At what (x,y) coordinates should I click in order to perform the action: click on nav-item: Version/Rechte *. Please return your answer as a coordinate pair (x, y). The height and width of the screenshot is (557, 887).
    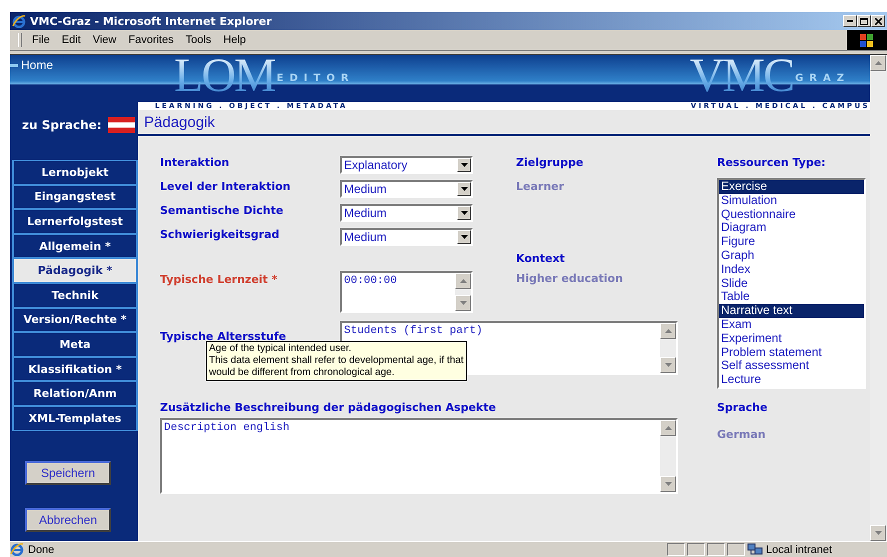
    Looking at the image, I should click on (75, 320).